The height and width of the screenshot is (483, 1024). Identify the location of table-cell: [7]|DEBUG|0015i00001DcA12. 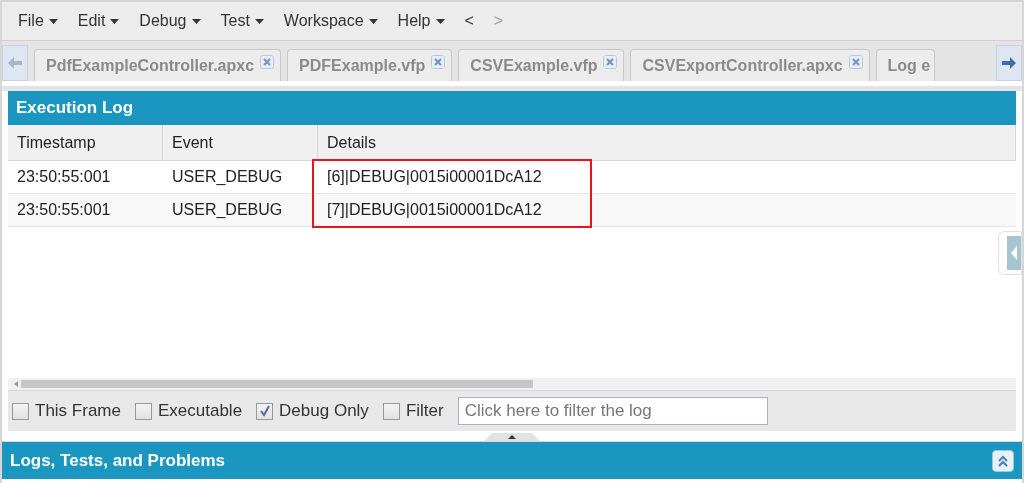
(667, 210).